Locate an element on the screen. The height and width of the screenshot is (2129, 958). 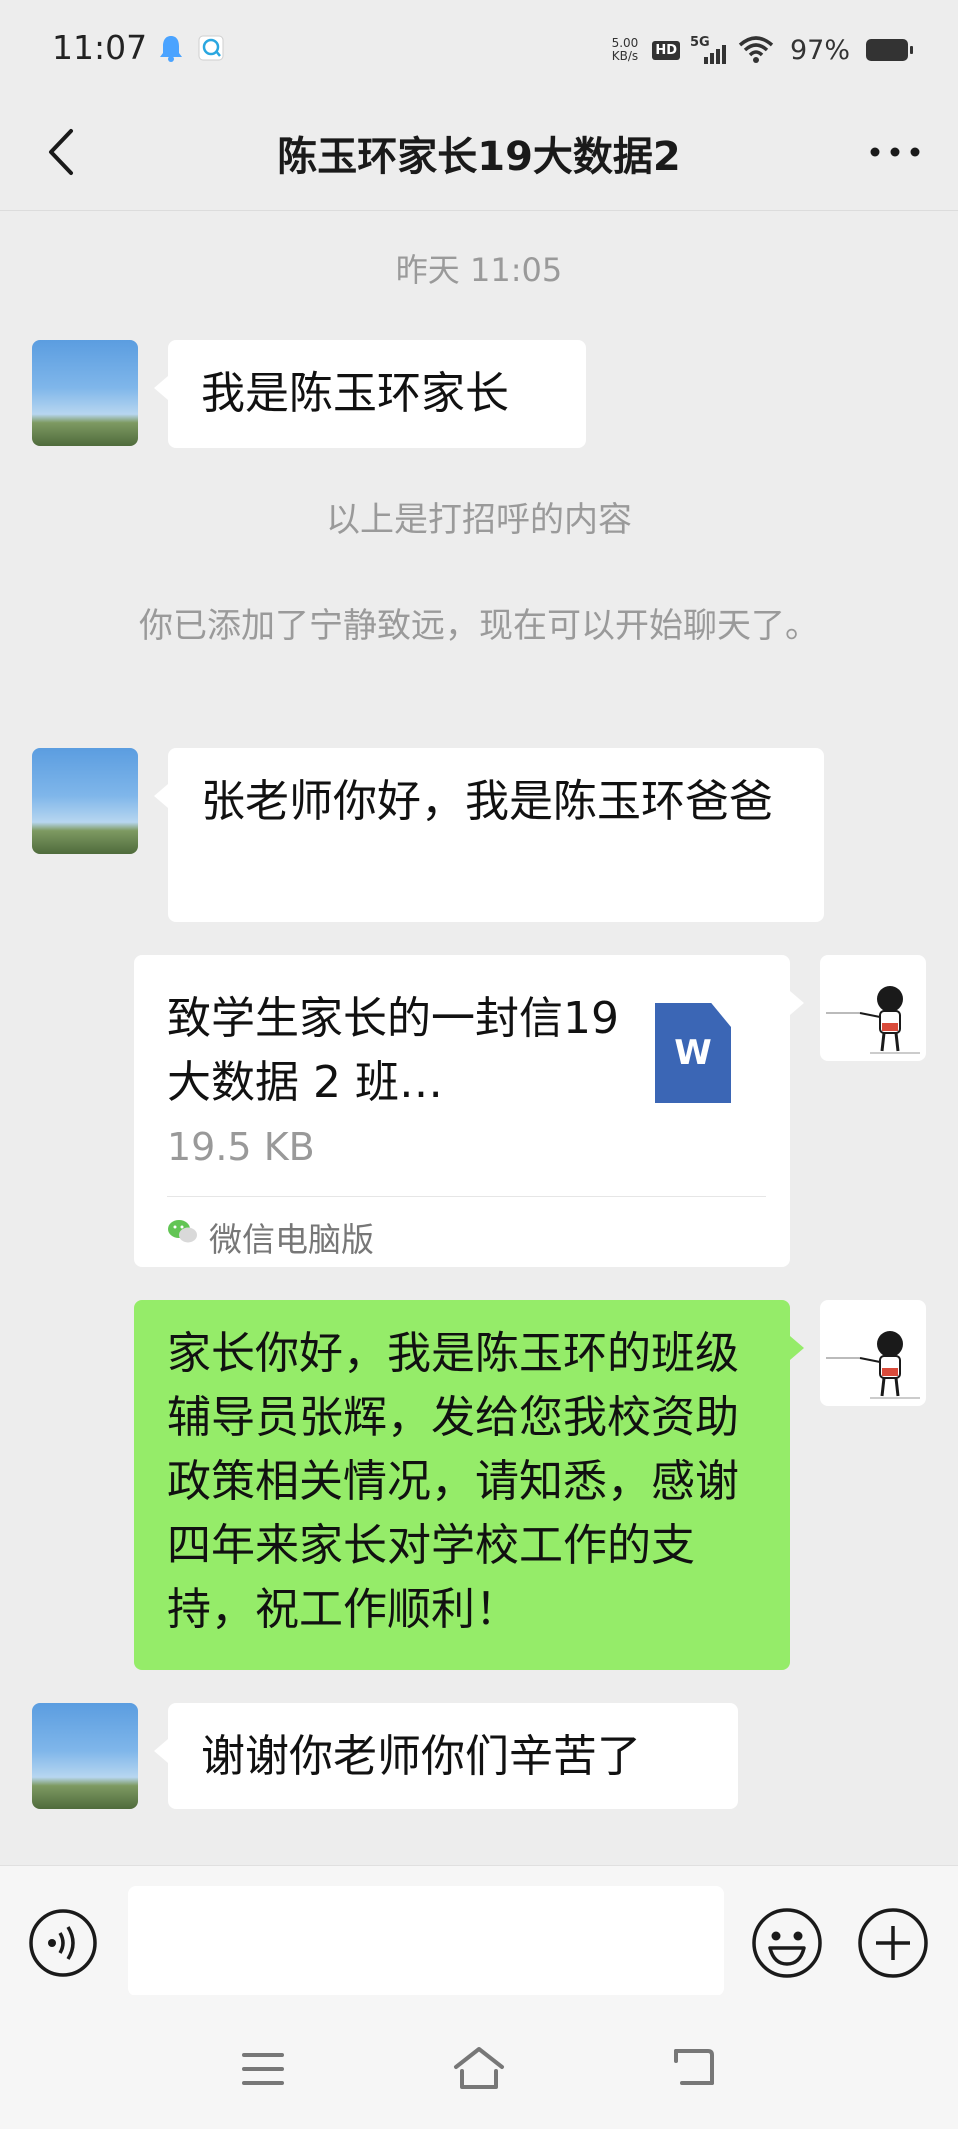
more-dots-icon is located at coordinates (895, 152).